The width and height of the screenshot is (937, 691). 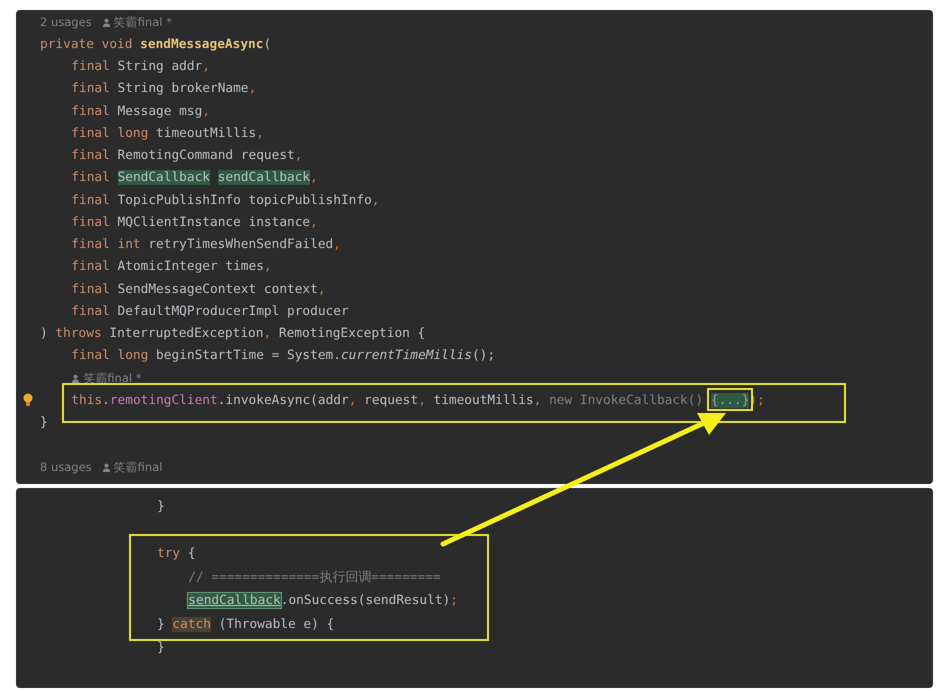 I want to click on code-line: private void sendMessageAsync(, so click(x=156, y=44).